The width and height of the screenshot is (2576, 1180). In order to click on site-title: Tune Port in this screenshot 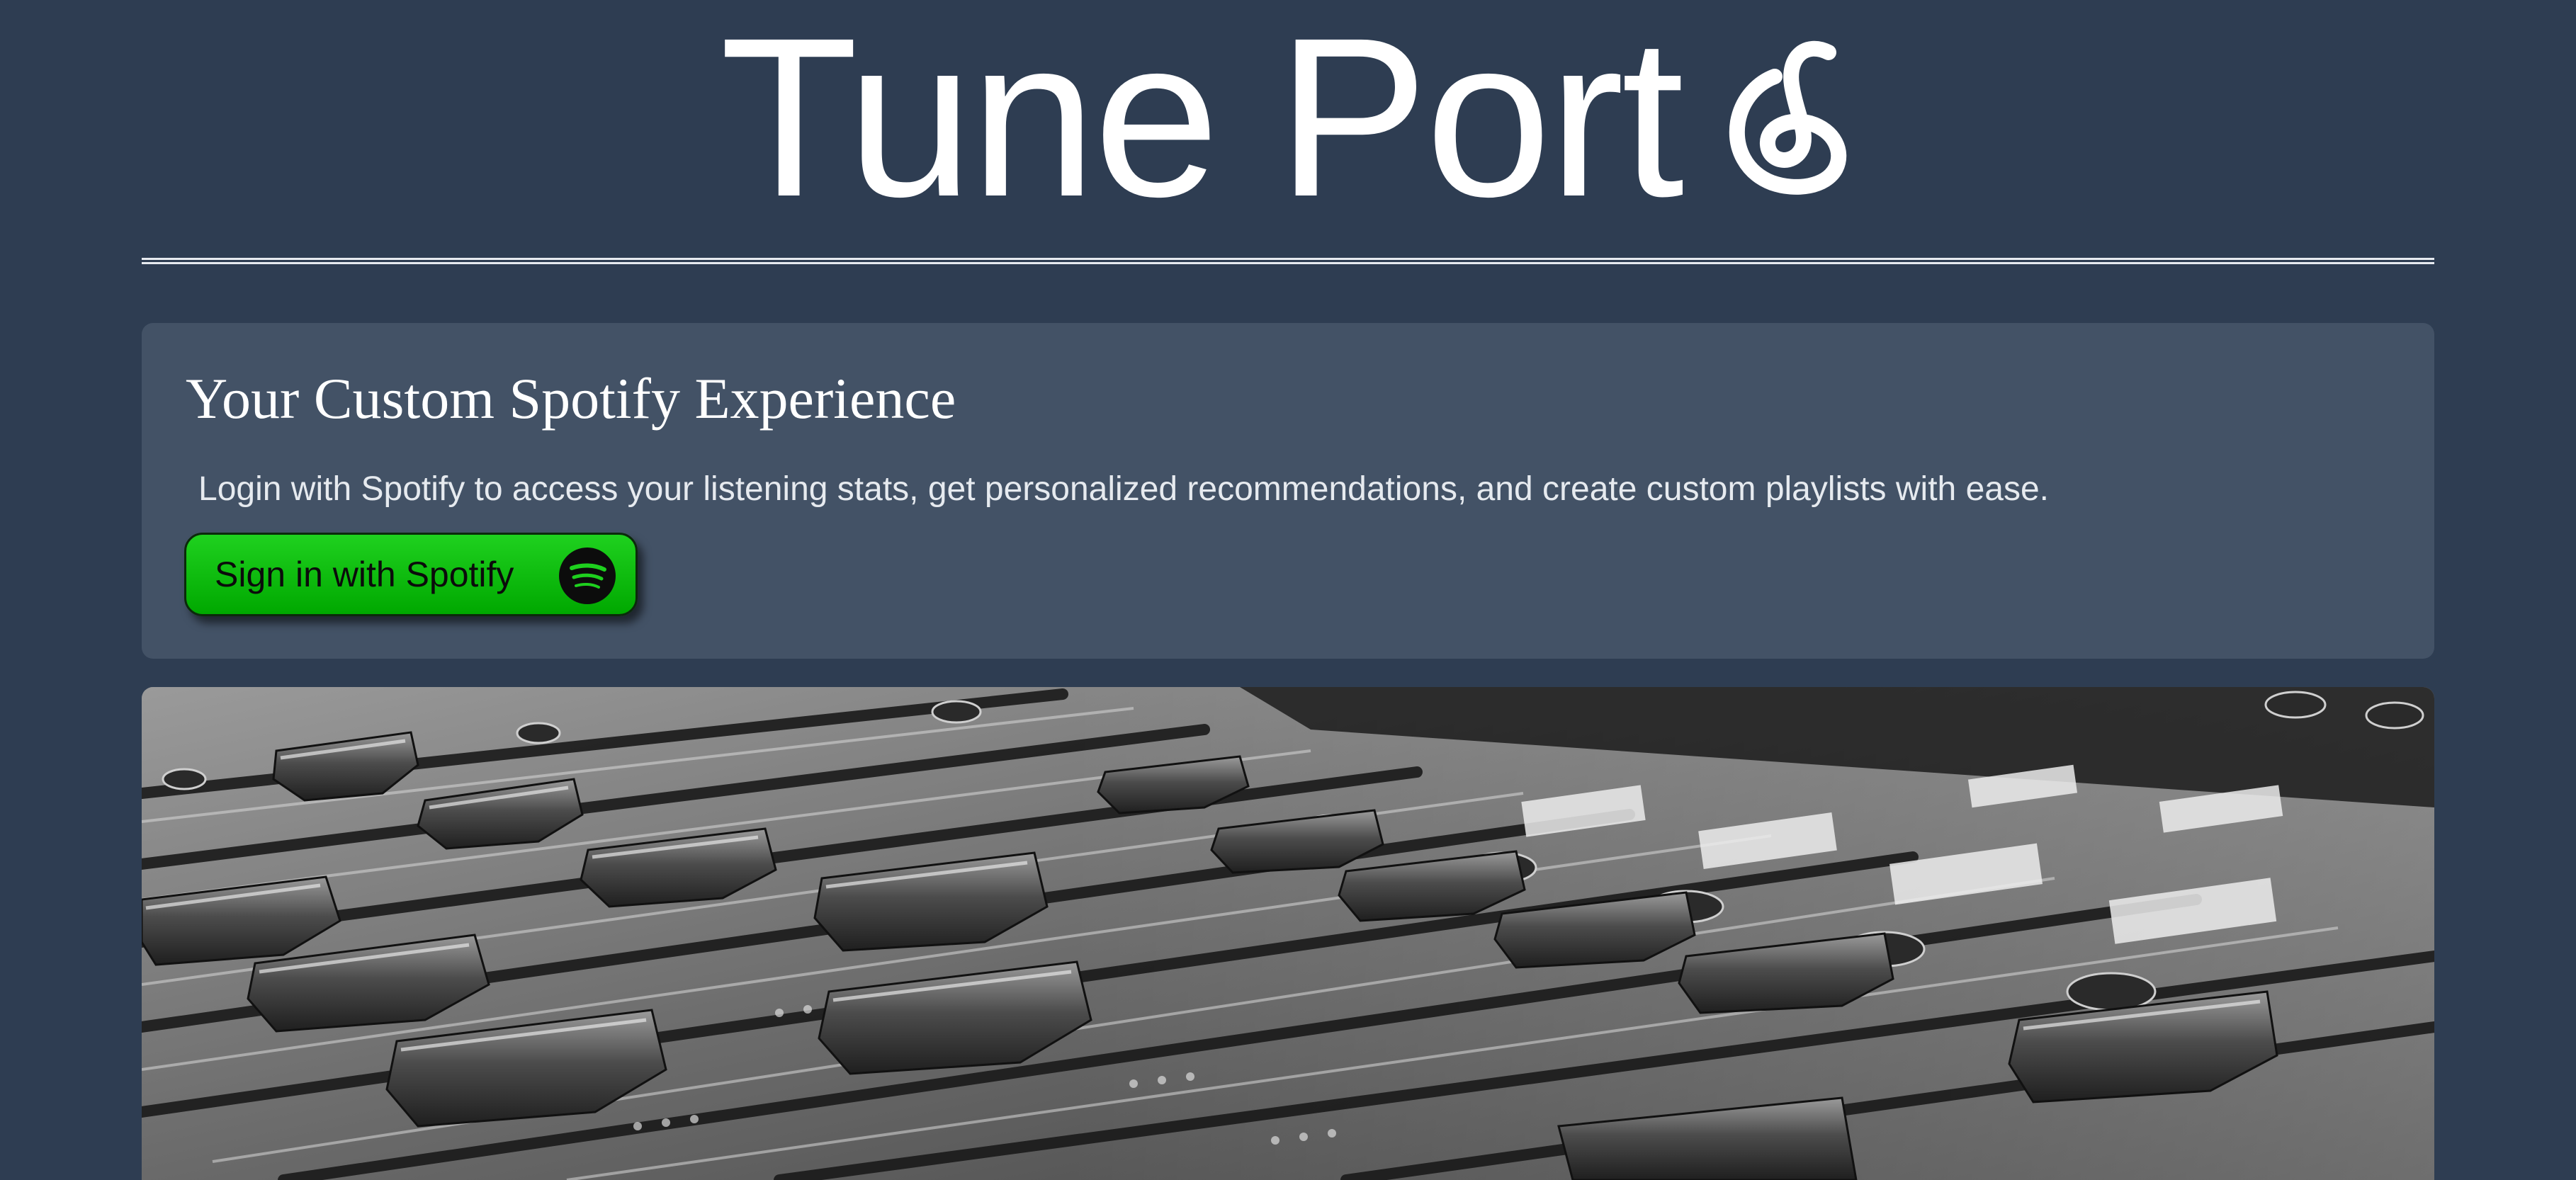, I will do `click(1202, 122)`.